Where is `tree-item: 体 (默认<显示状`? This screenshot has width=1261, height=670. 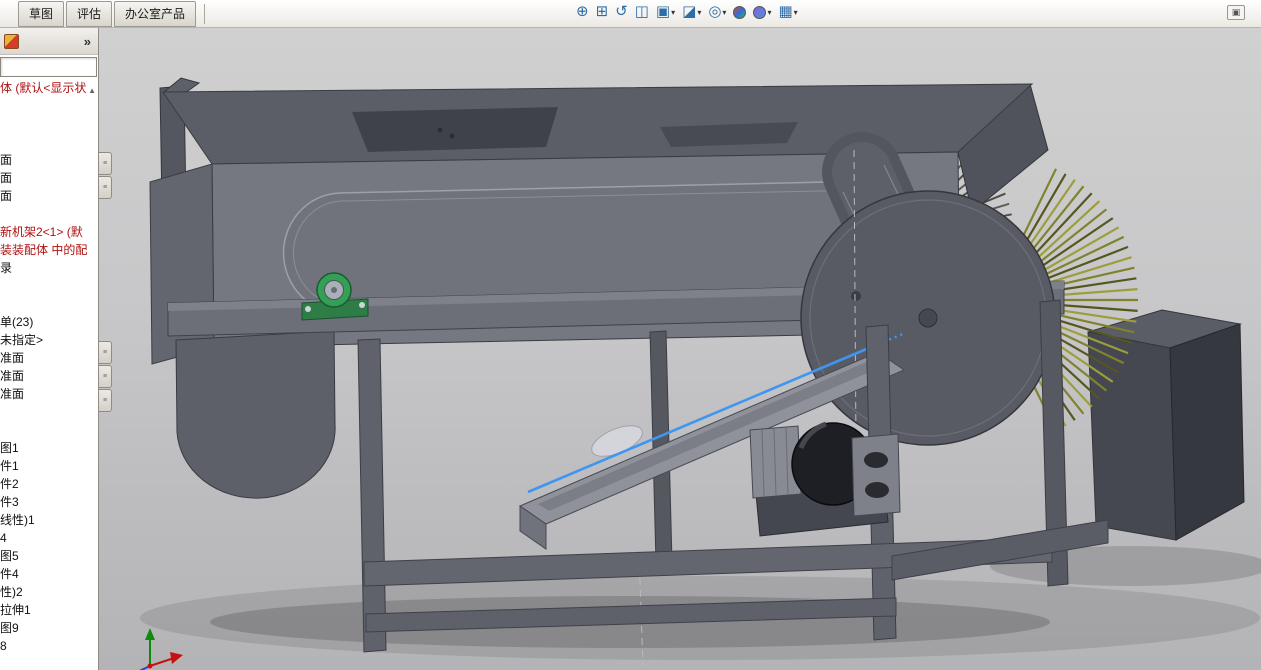
tree-item: 体 (默认<显示状 is located at coordinates (49, 88).